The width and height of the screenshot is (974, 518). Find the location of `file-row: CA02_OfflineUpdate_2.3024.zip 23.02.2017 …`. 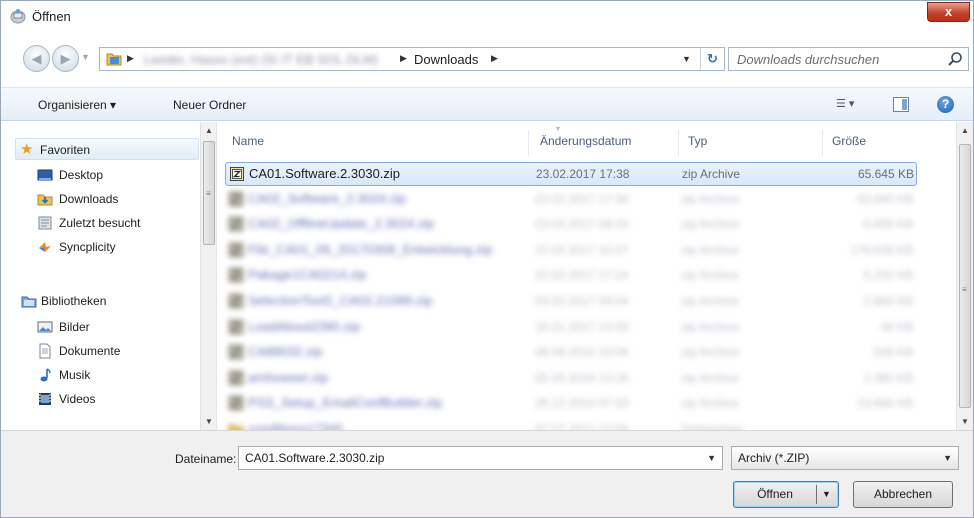

file-row: CA02_OfflineUpdate_2.3024.zip 23.02.2017 … is located at coordinates (571, 225).